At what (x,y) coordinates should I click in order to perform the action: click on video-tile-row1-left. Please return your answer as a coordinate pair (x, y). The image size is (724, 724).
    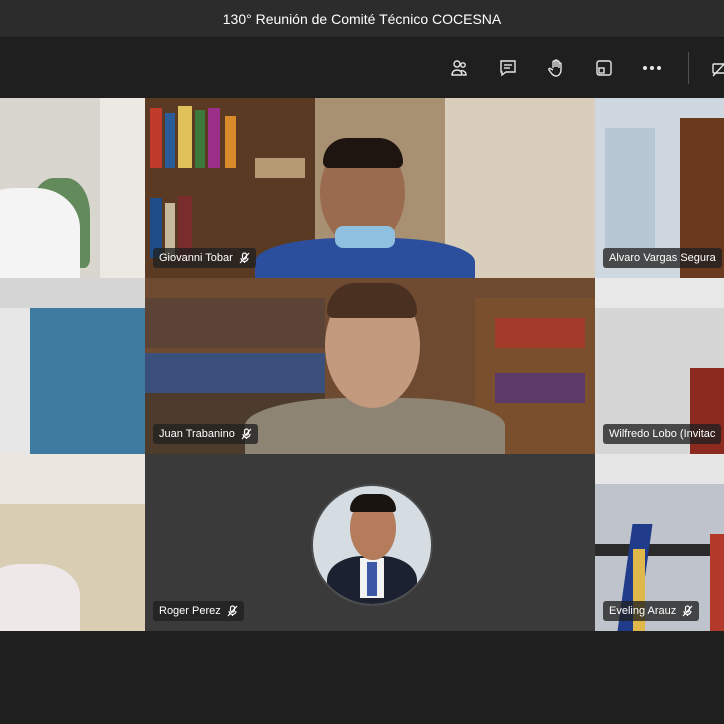
    Looking at the image, I should click on (72, 188).